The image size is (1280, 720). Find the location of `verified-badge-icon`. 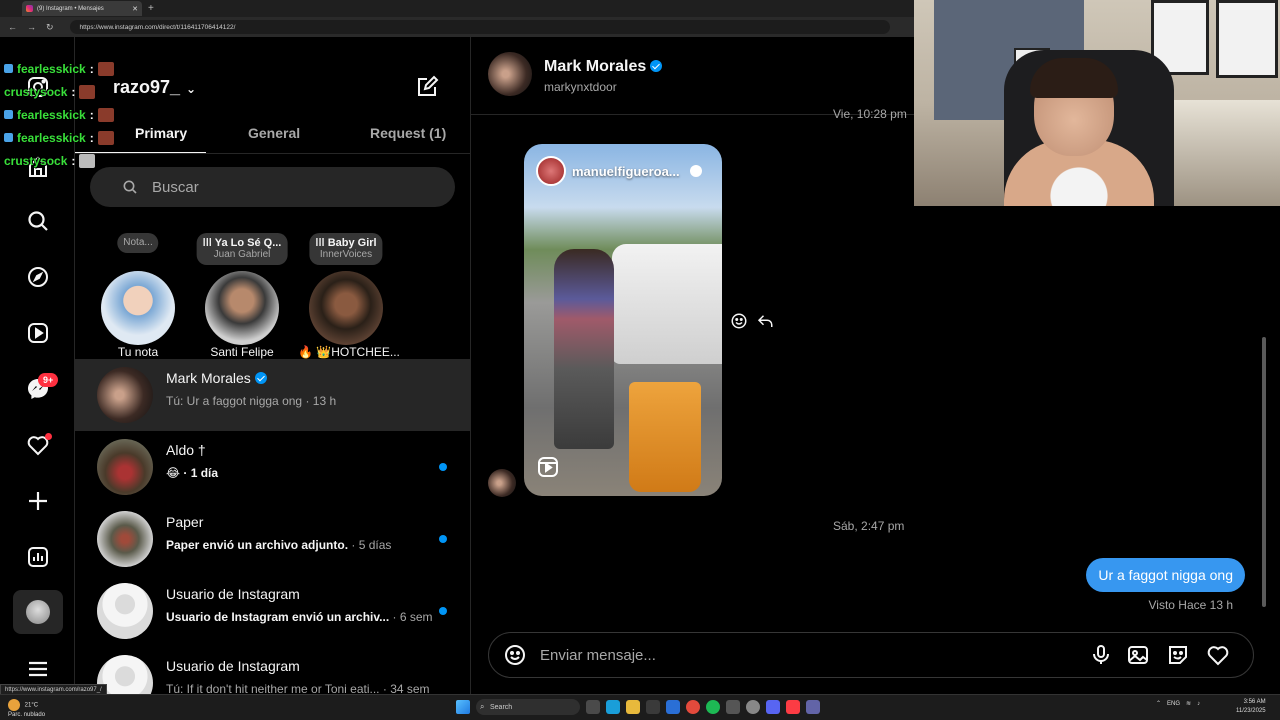

verified-badge-icon is located at coordinates (695, 171).